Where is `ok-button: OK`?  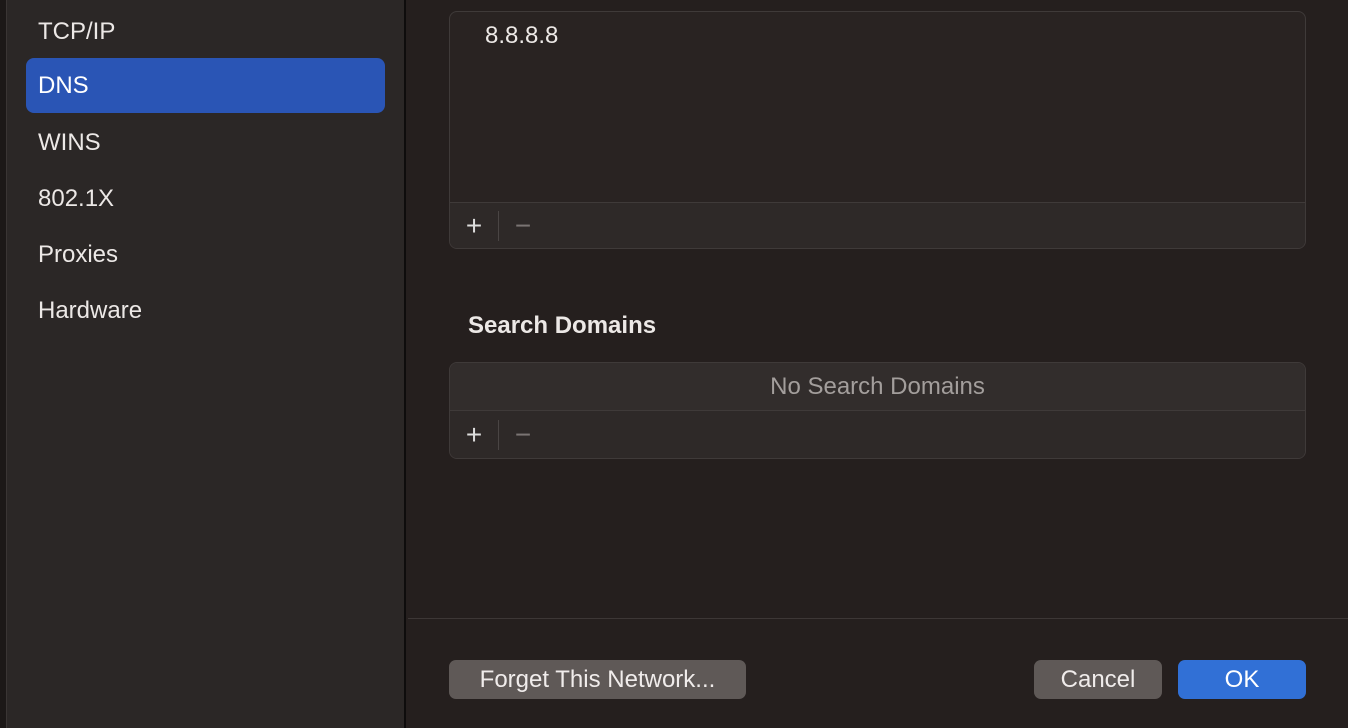
ok-button: OK is located at coordinates (1242, 679).